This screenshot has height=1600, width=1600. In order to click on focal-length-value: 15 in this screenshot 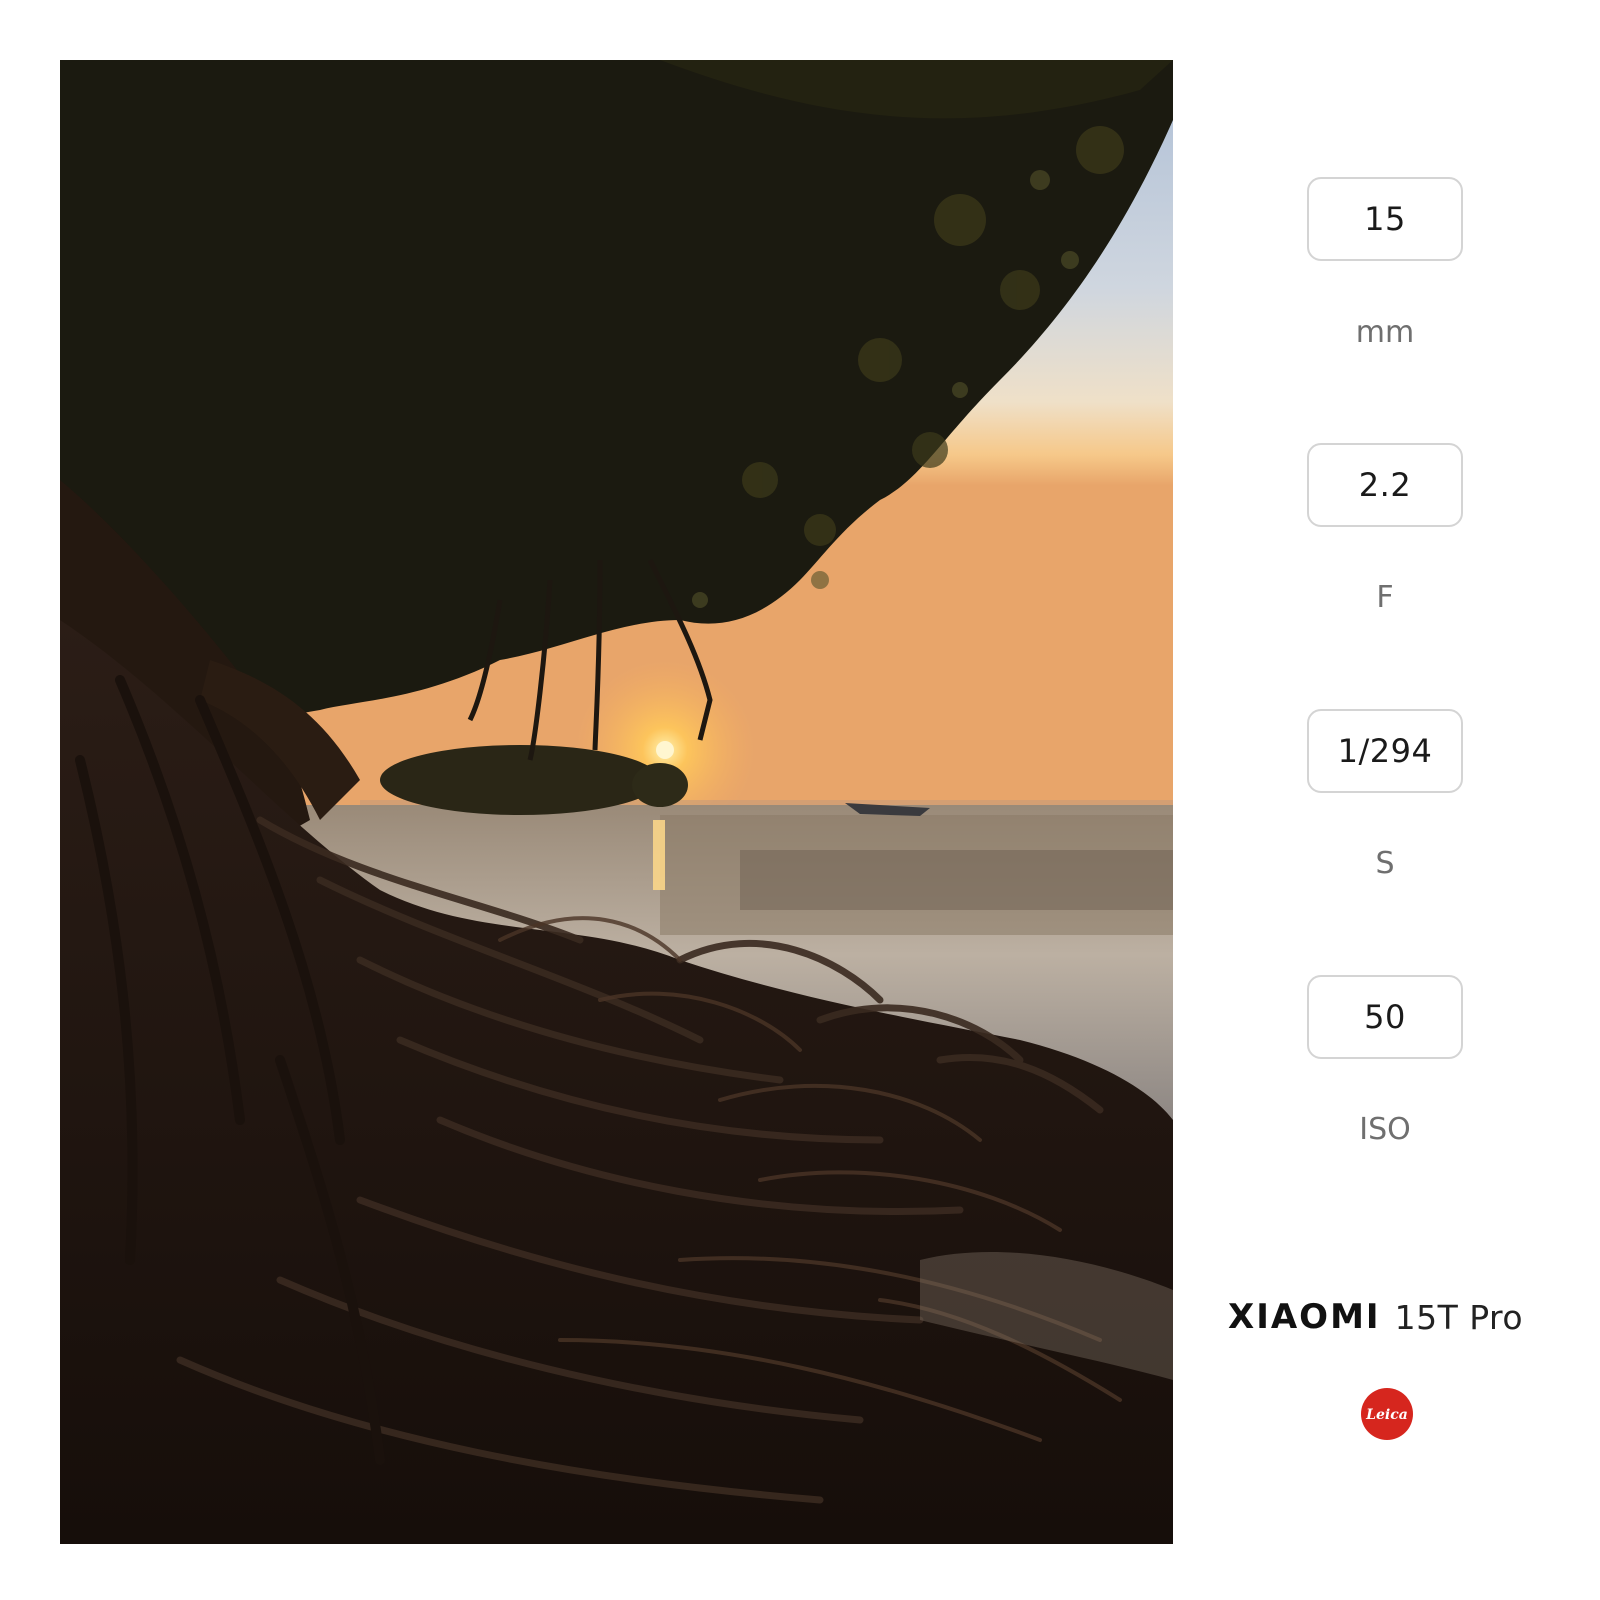, I will do `click(1385, 219)`.